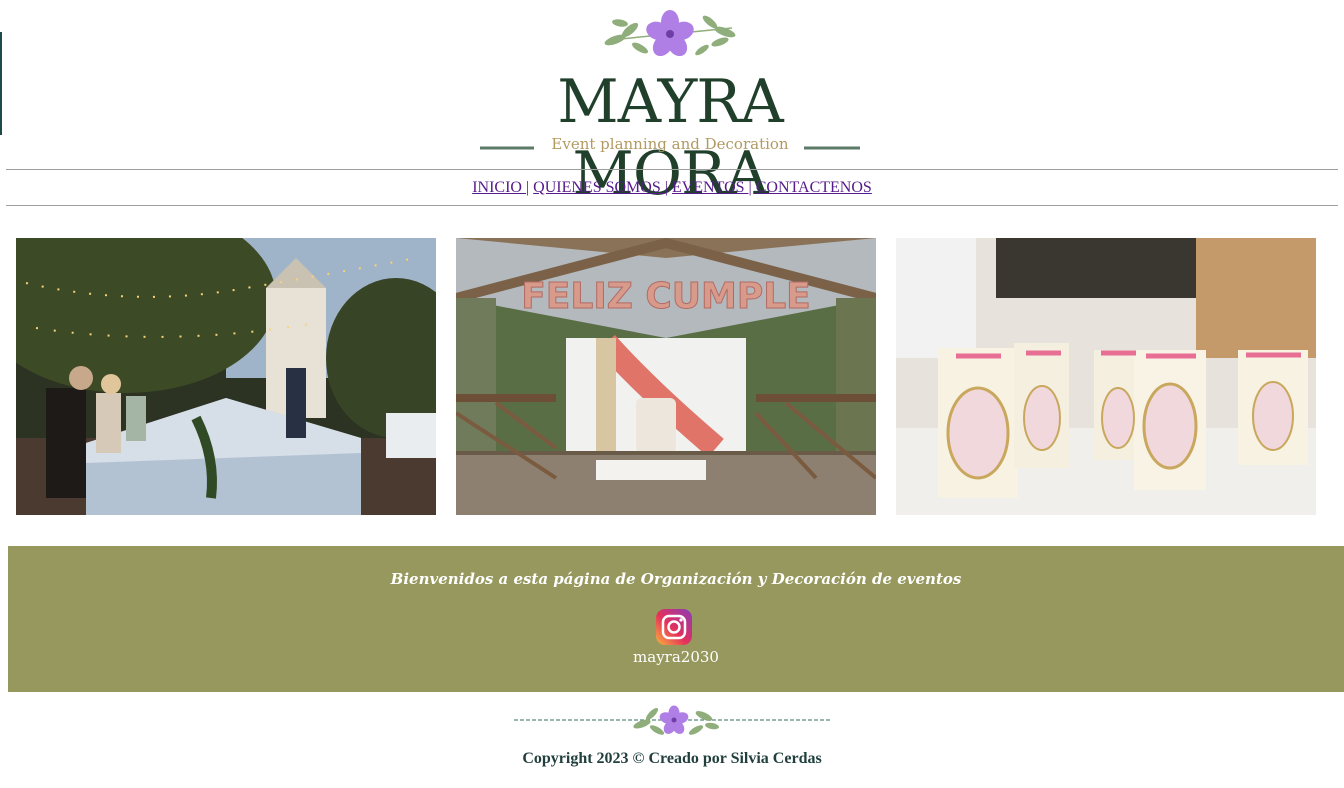  What do you see at coordinates (674, 627) in the screenshot?
I see `instagram-icon` at bounding box center [674, 627].